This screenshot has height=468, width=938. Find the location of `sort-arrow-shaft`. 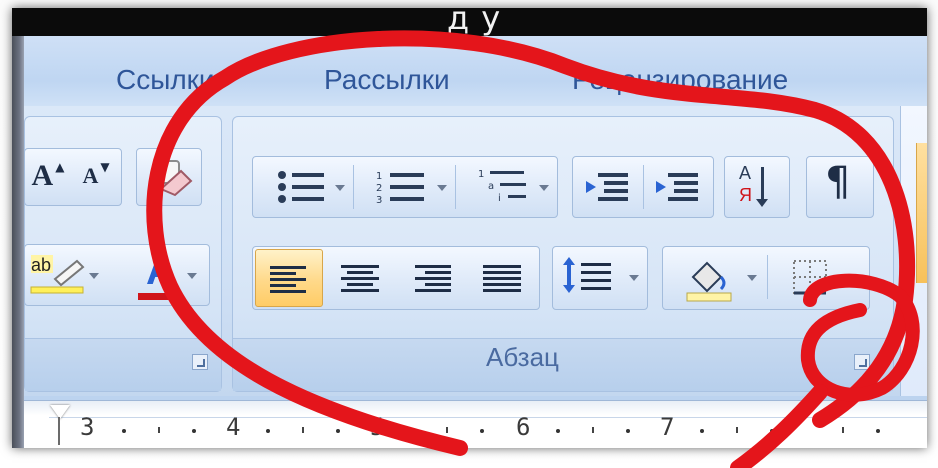

sort-arrow-shaft is located at coordinates (762, 185).